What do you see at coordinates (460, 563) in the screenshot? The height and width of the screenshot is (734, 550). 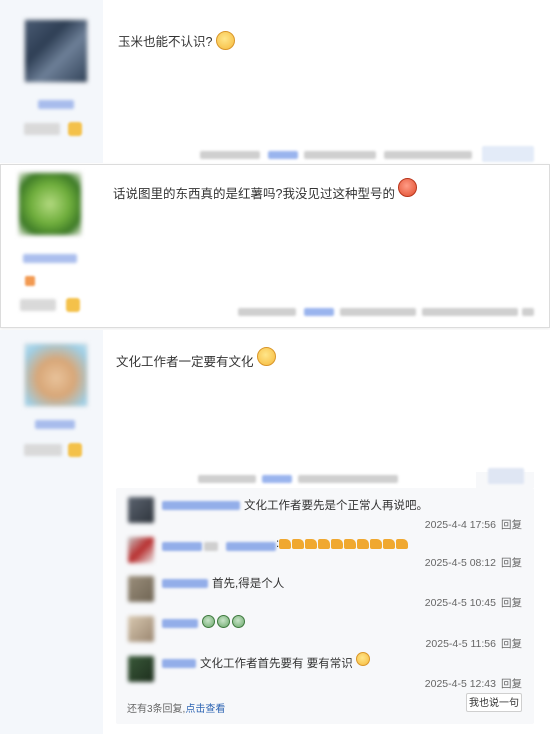 I see `timestamp: 2025-4-5 08:12` at bounding box center [460, 563].